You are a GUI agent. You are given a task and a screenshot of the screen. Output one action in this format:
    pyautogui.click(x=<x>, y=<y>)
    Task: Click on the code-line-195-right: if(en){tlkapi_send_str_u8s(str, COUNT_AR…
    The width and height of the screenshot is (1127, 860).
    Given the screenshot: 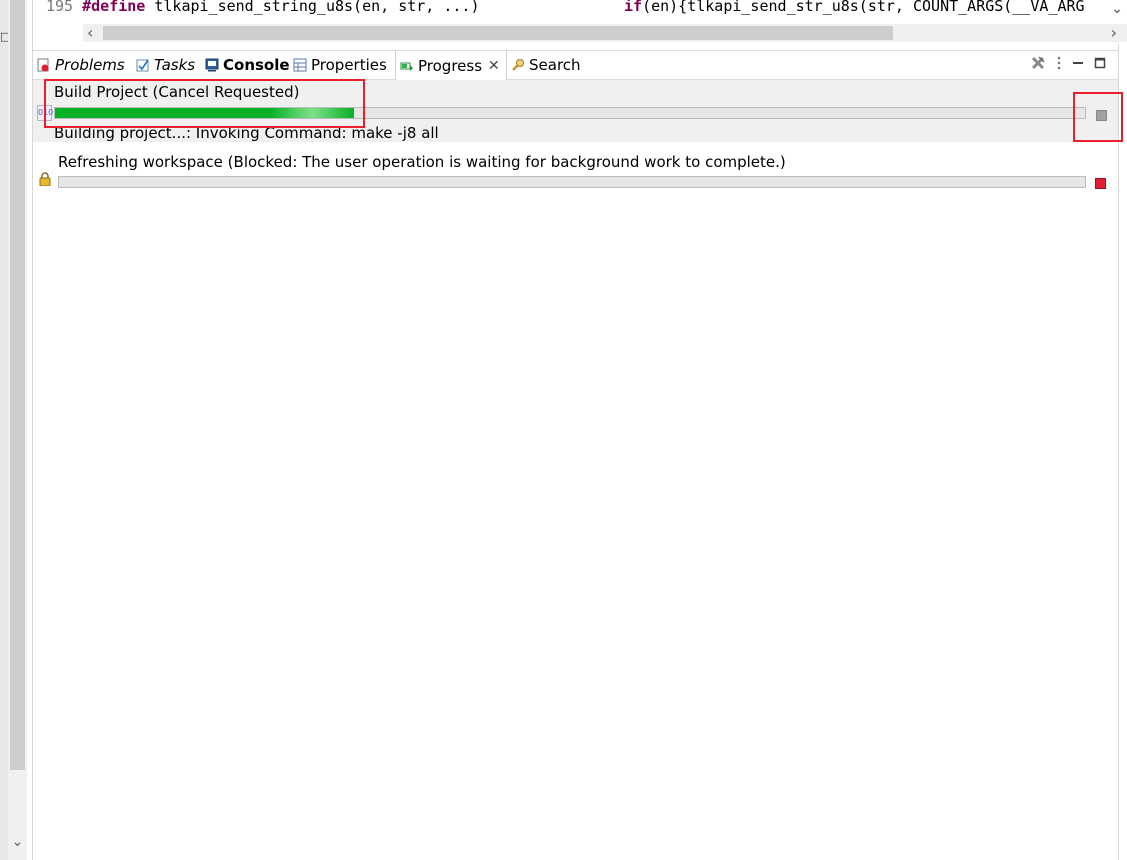 What is the action you would take?
    pyautogui.click(x=854, y=7)
    